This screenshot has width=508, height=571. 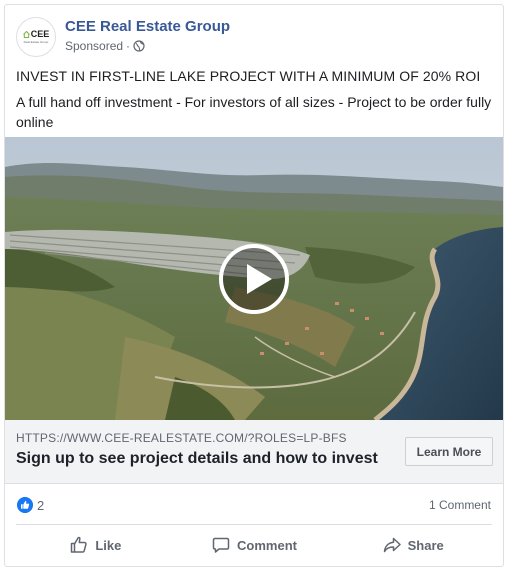 I want to click on thumbs-up-icon, so click(x=79, y=544).